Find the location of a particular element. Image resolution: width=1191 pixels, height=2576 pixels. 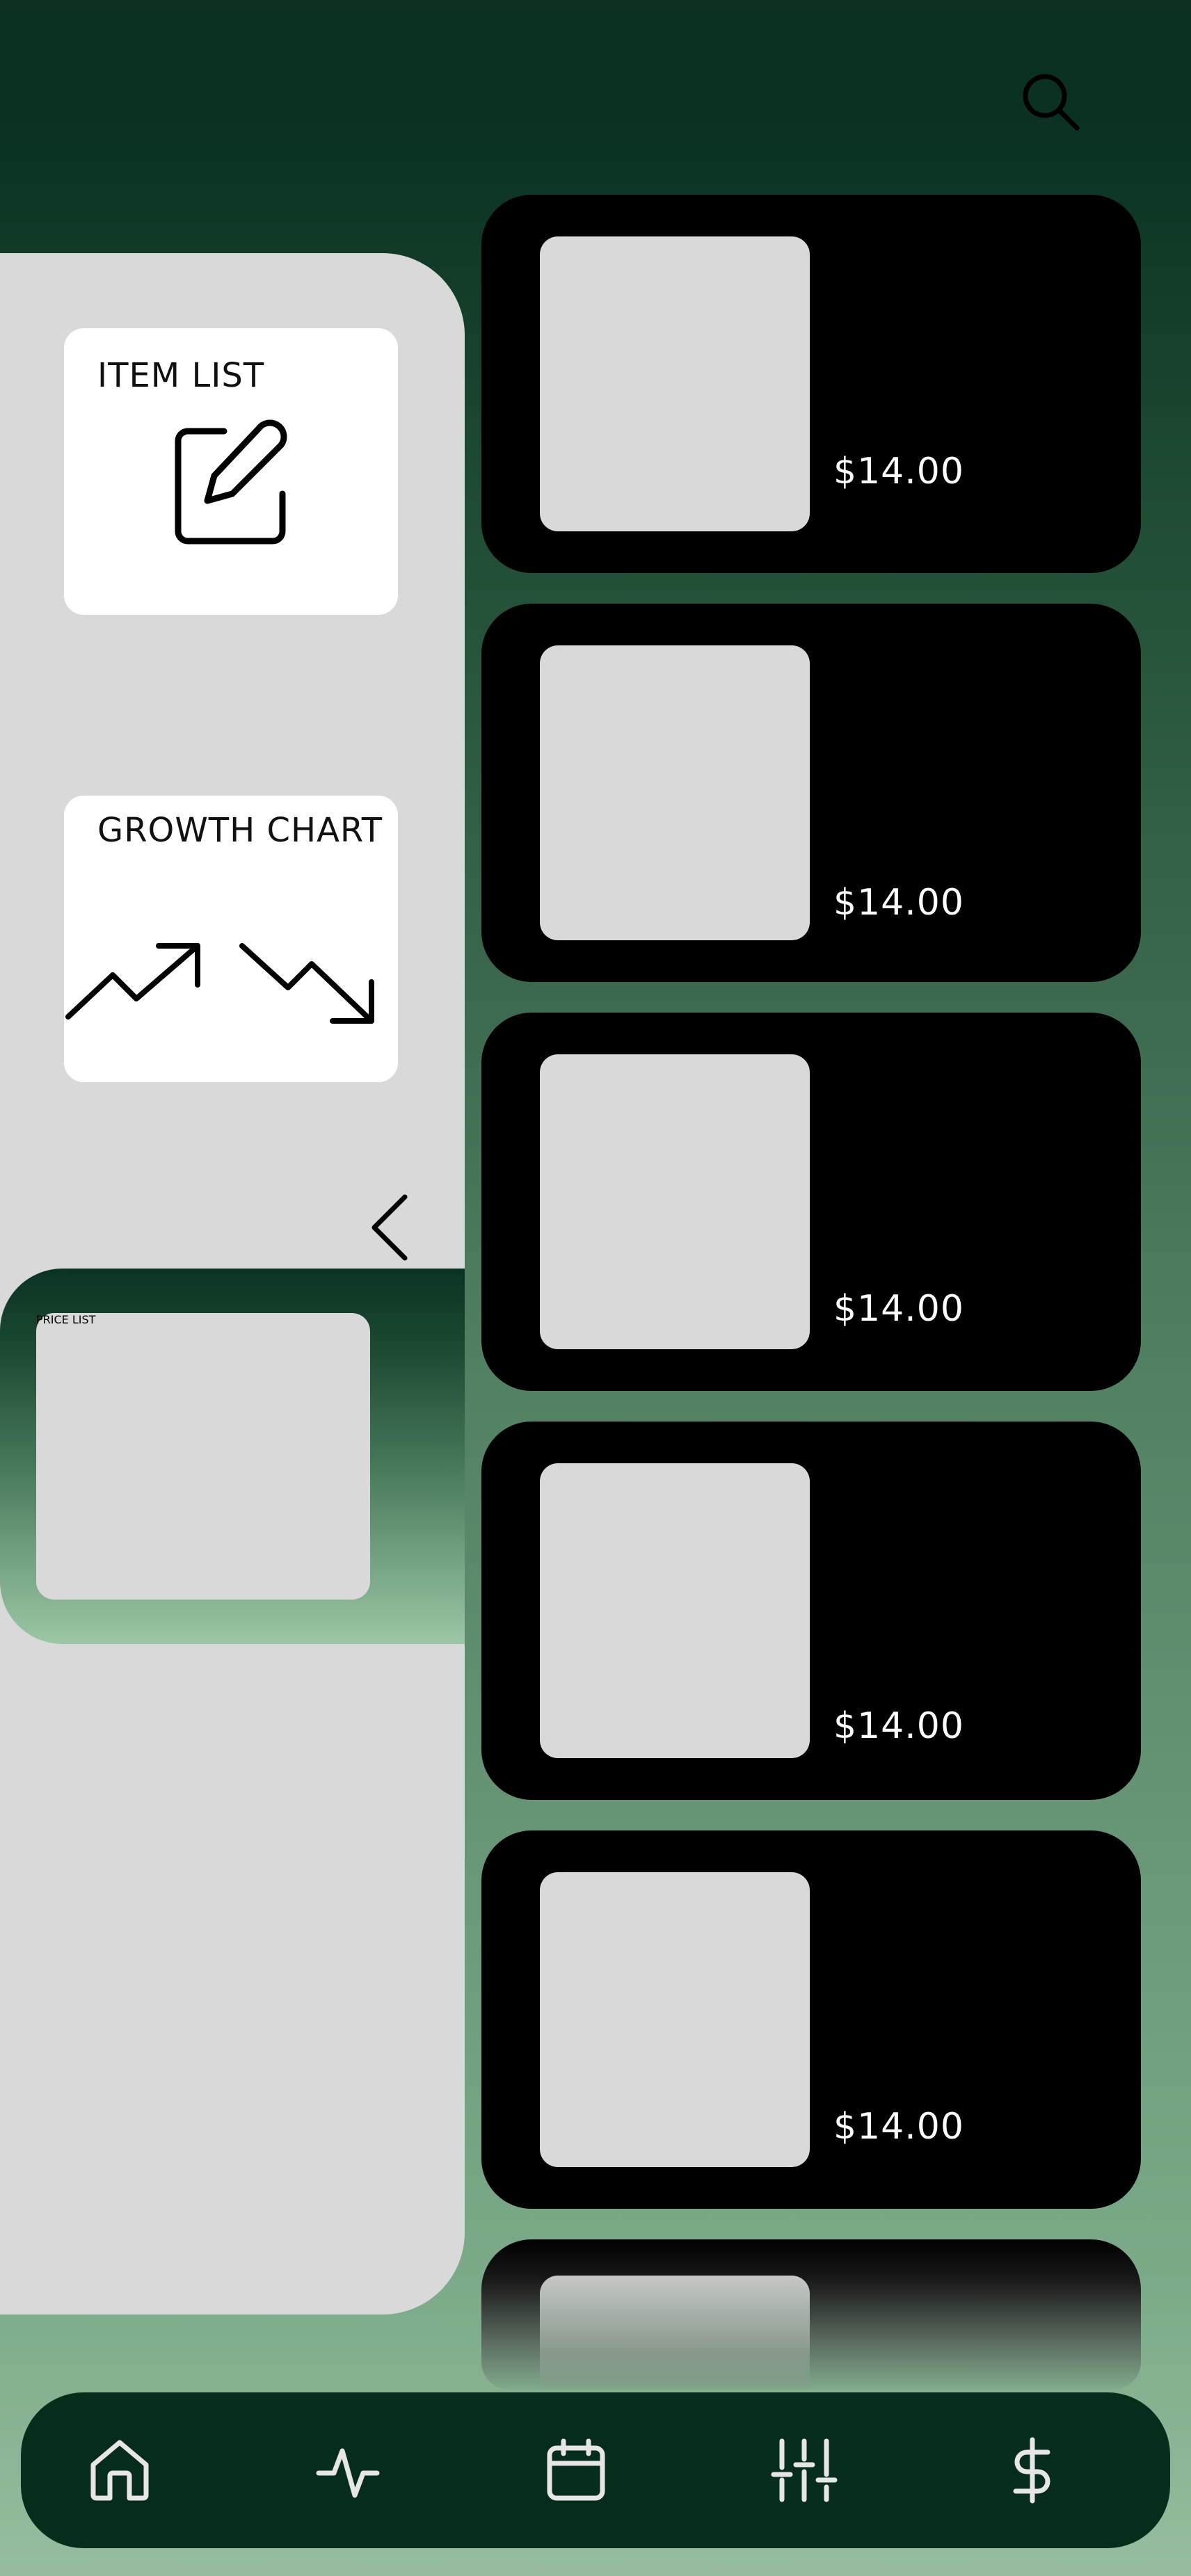

edit-icon is located at coordinates (234, 485).